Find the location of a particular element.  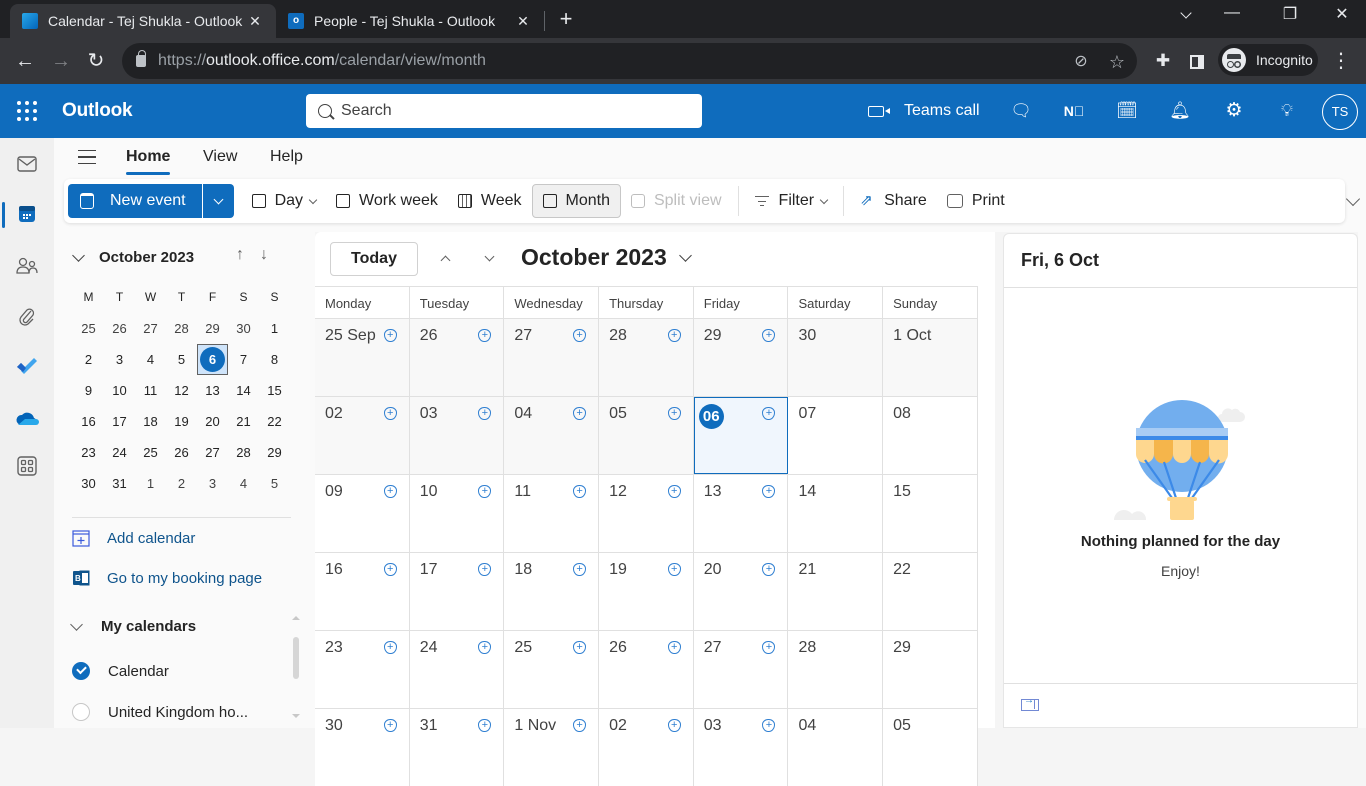

chevron-down-icon is located at coordinates (313, 199).